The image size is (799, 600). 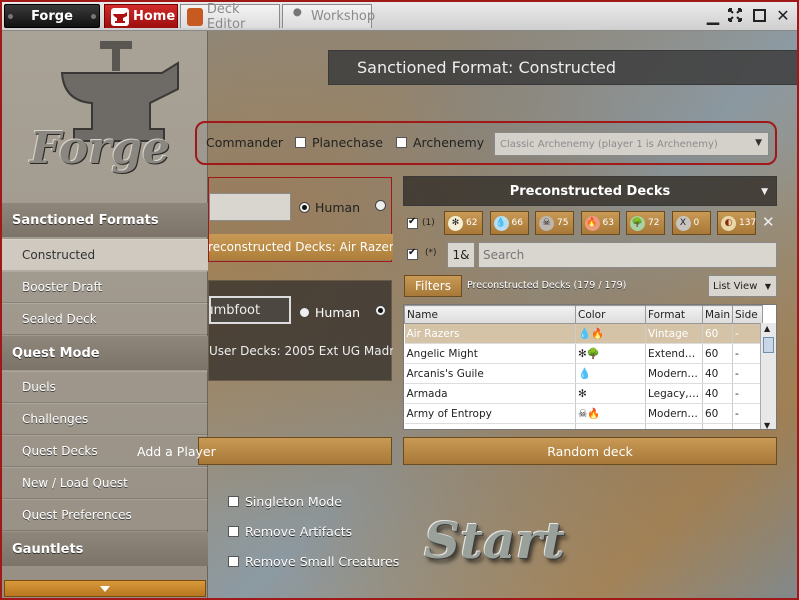 What do you see at coordinates (501, 223) in the screenshot?
I see `mana-symbol-icon: 💧` at bounding box center [501, 223].